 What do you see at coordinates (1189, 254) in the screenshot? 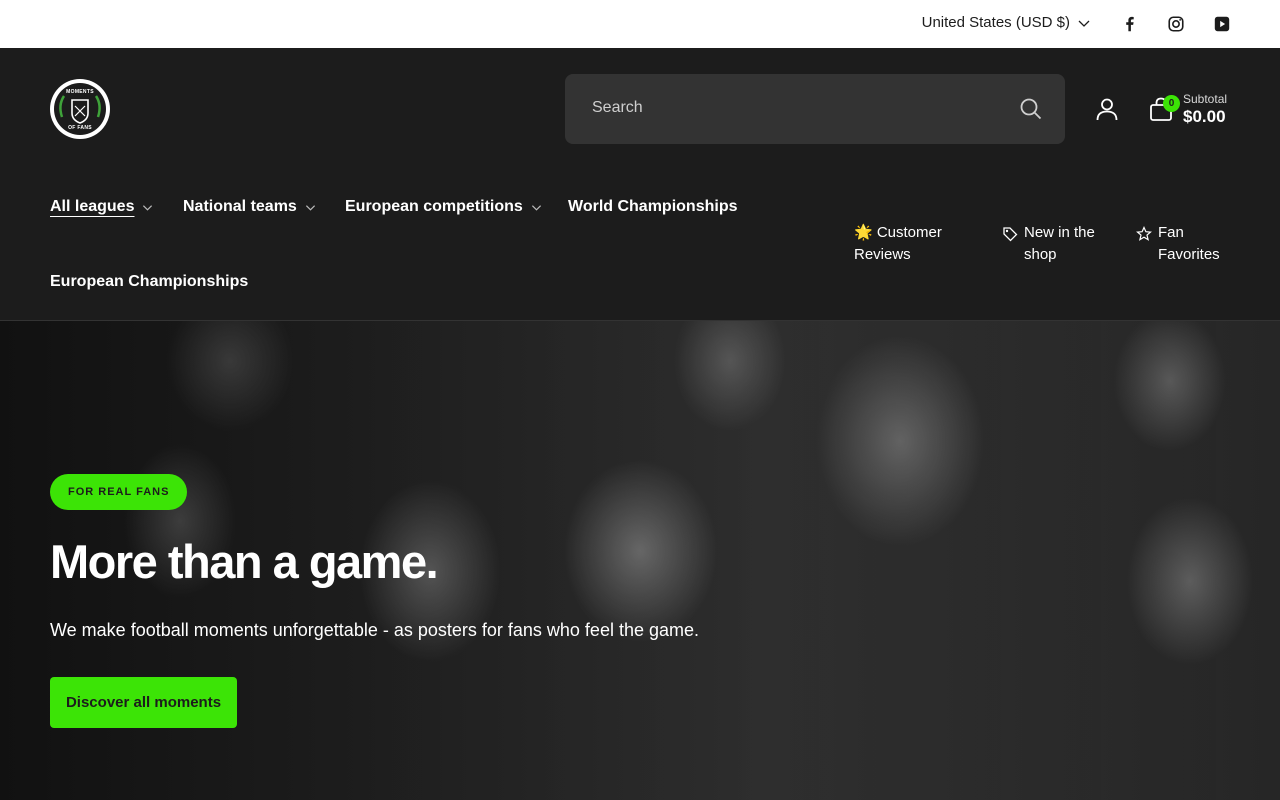
I see `quick-link-line: Favorites` at bounding box center [1189, 254].